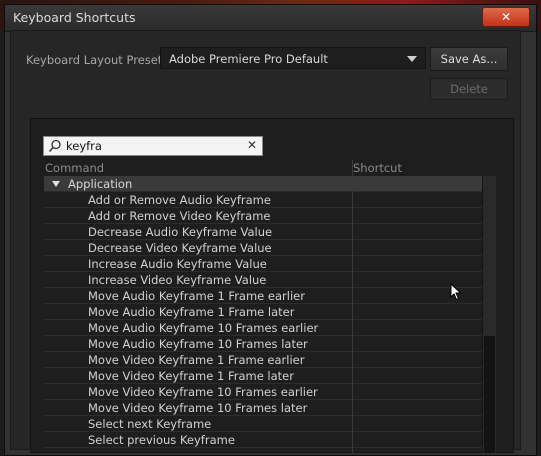 This screenshot has height=456, width=541. What do you see at coordinates (179, 216) in the screenshot?
I see `command-label: Add or Remove Video Keyframe` at bounding box center [179, 216].